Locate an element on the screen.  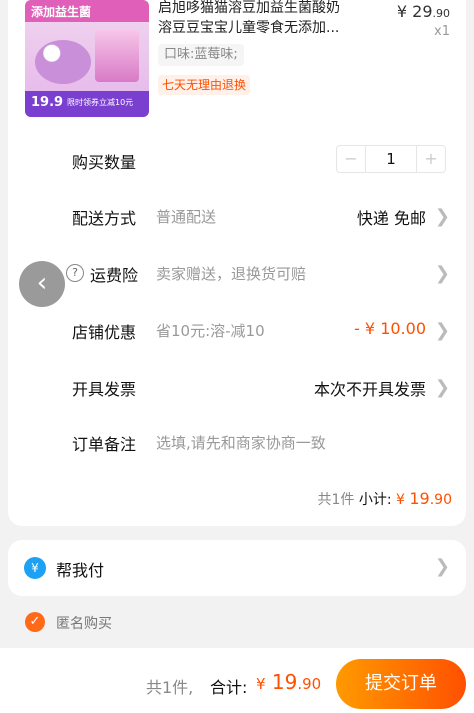
delivery-value: 普通配送 is located at coordinates (186, 217).